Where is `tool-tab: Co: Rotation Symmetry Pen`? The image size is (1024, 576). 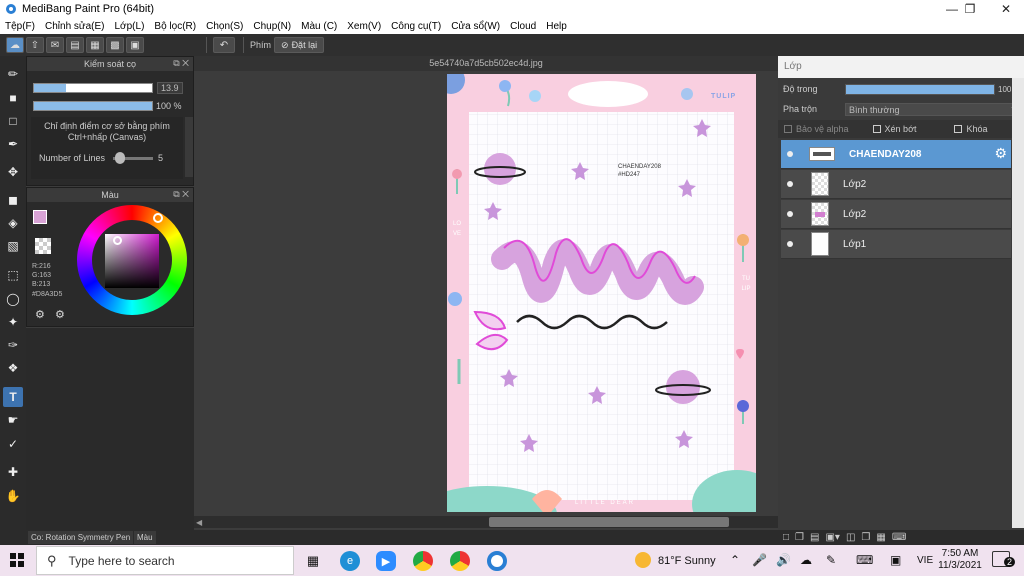 tool-tab: Co: Rotation Symmetry Pen is located at coordinates (81, 537).